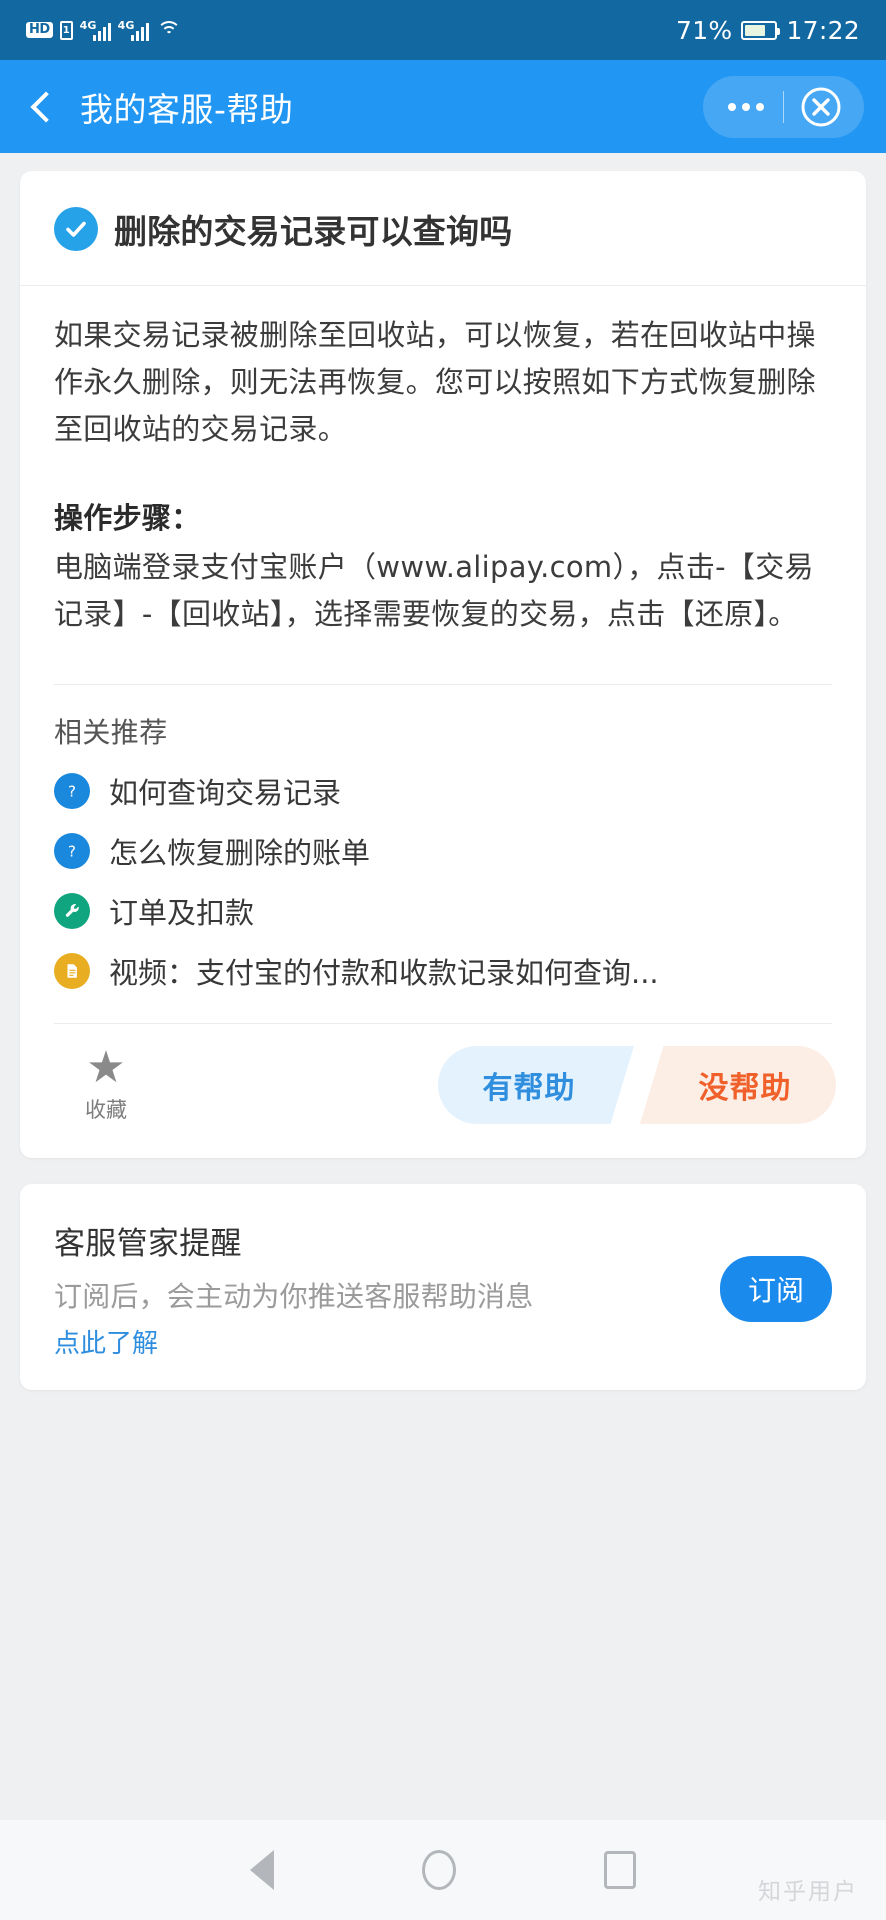 Image resolution: width=886 pixels, height=1920 pixels. Describe the element at coordinates (443, 911) in the screenshot. I see `list-item: 订单及扣款` at that location.